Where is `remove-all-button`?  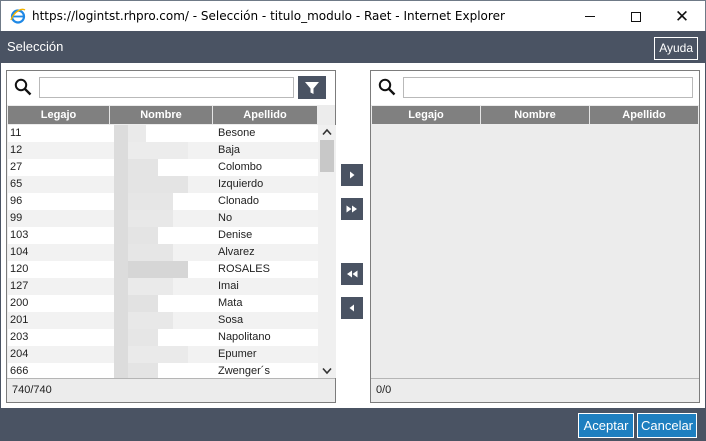 remove-all-button is located at coordinates (352, 274).